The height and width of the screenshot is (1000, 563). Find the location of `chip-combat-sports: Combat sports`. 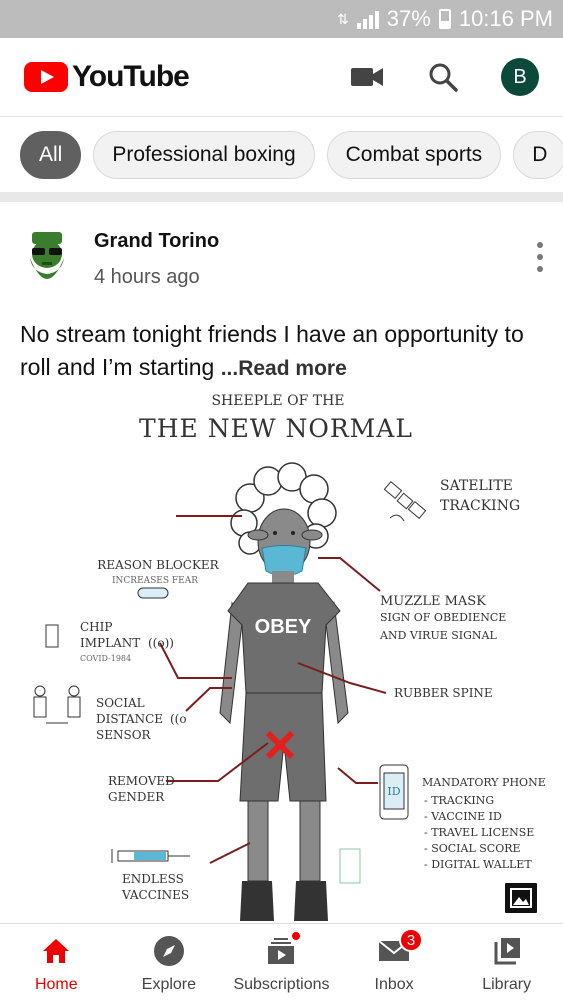

chip-combat-sports: Combat sports is located at coordinates (414, 154).